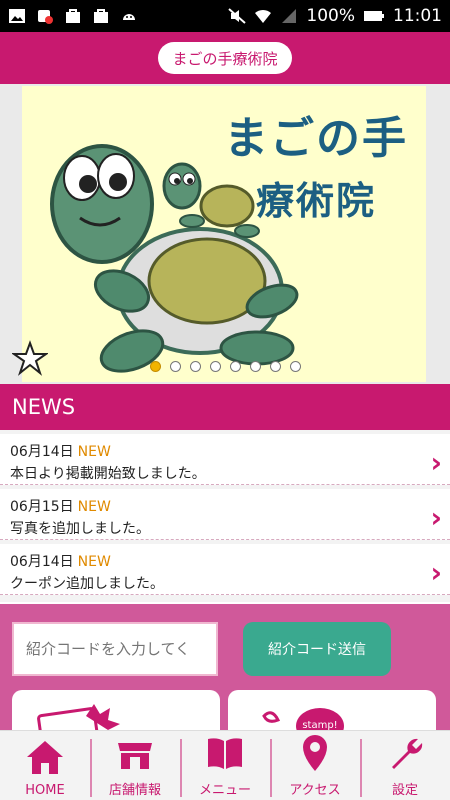 The height and width of the screenshot is (800, 450). Describe the element at coordinates (134, 790) in the screenshot. I see `tab-label: 店舗情報` at that location.